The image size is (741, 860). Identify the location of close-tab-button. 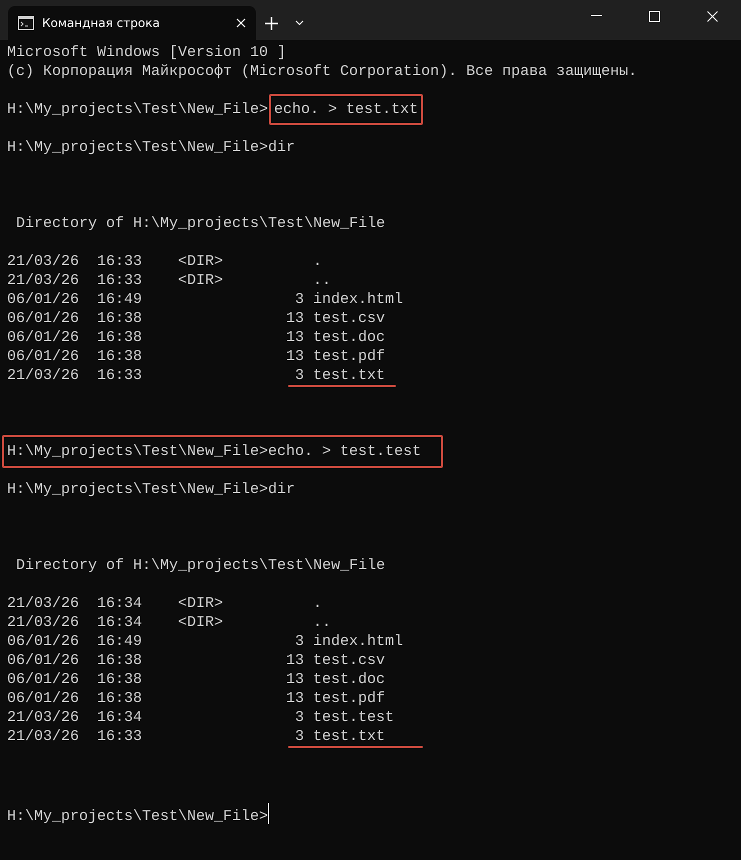
(241, 23).